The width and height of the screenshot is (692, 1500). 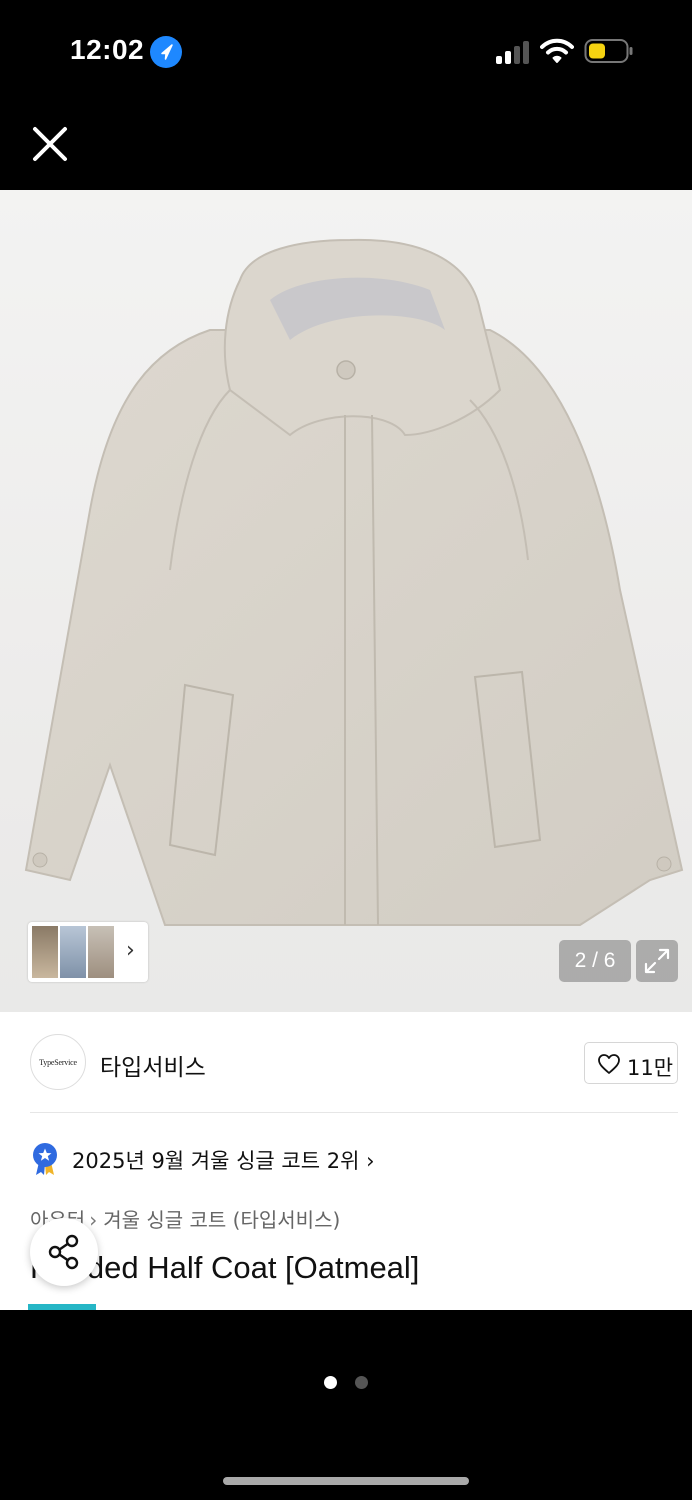 I want to click on wifi-icon, so click(x=557, y=51).